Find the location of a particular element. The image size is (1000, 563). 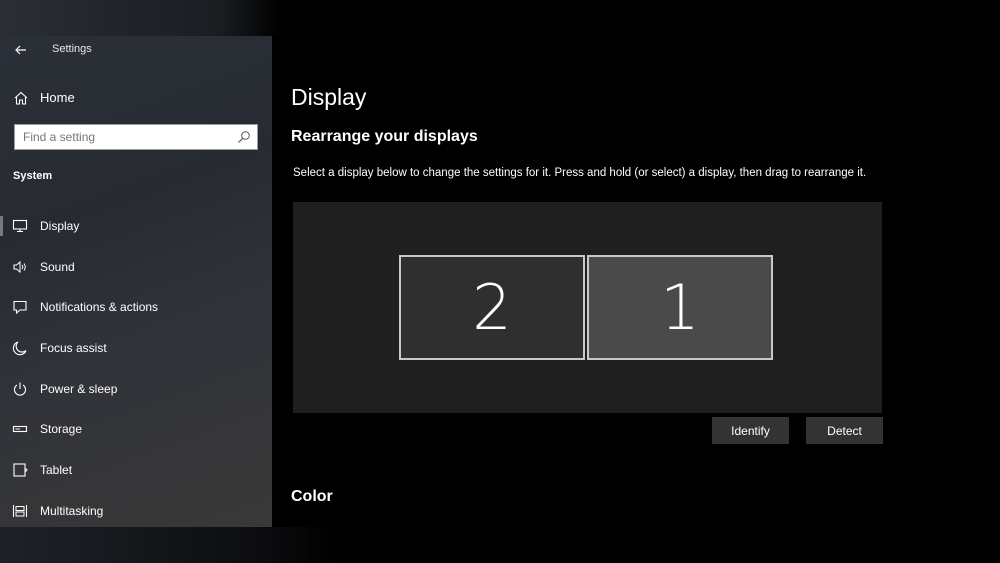

sidebar-item-power-sleep: Power & sleep is located at coordinates (136, 389).